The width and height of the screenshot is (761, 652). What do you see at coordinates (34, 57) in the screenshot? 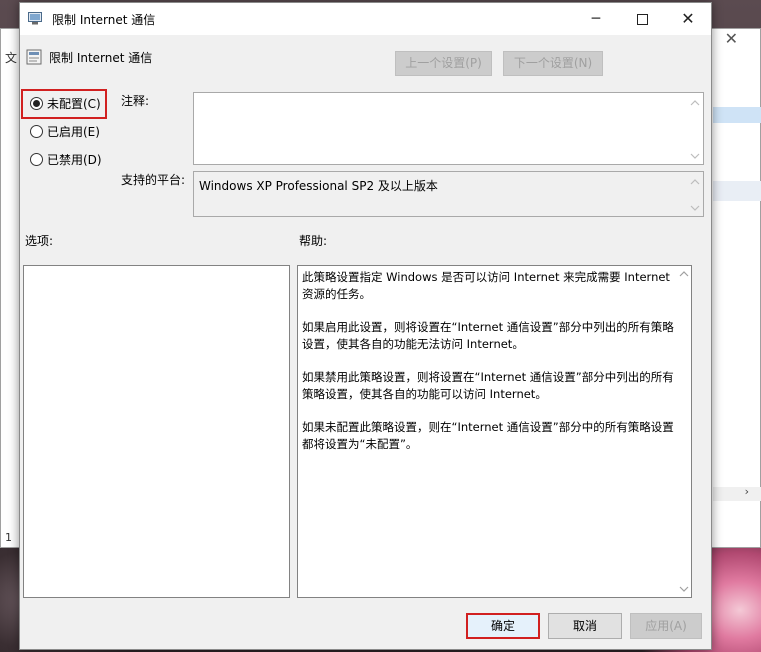
I see `policy-setting-icon` at bounding box center [34, 57].